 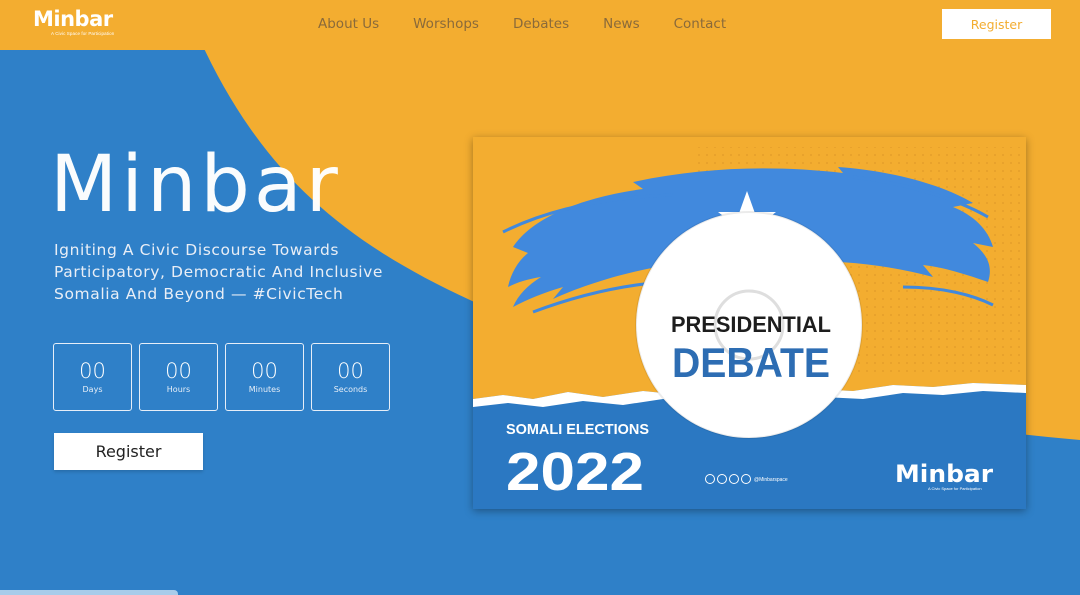 What do you see at coordinates (577, 429) in the screenshot?
I see `poster-elections-label: SOMALI ELECTIONS` at bounding box center [577, 429].